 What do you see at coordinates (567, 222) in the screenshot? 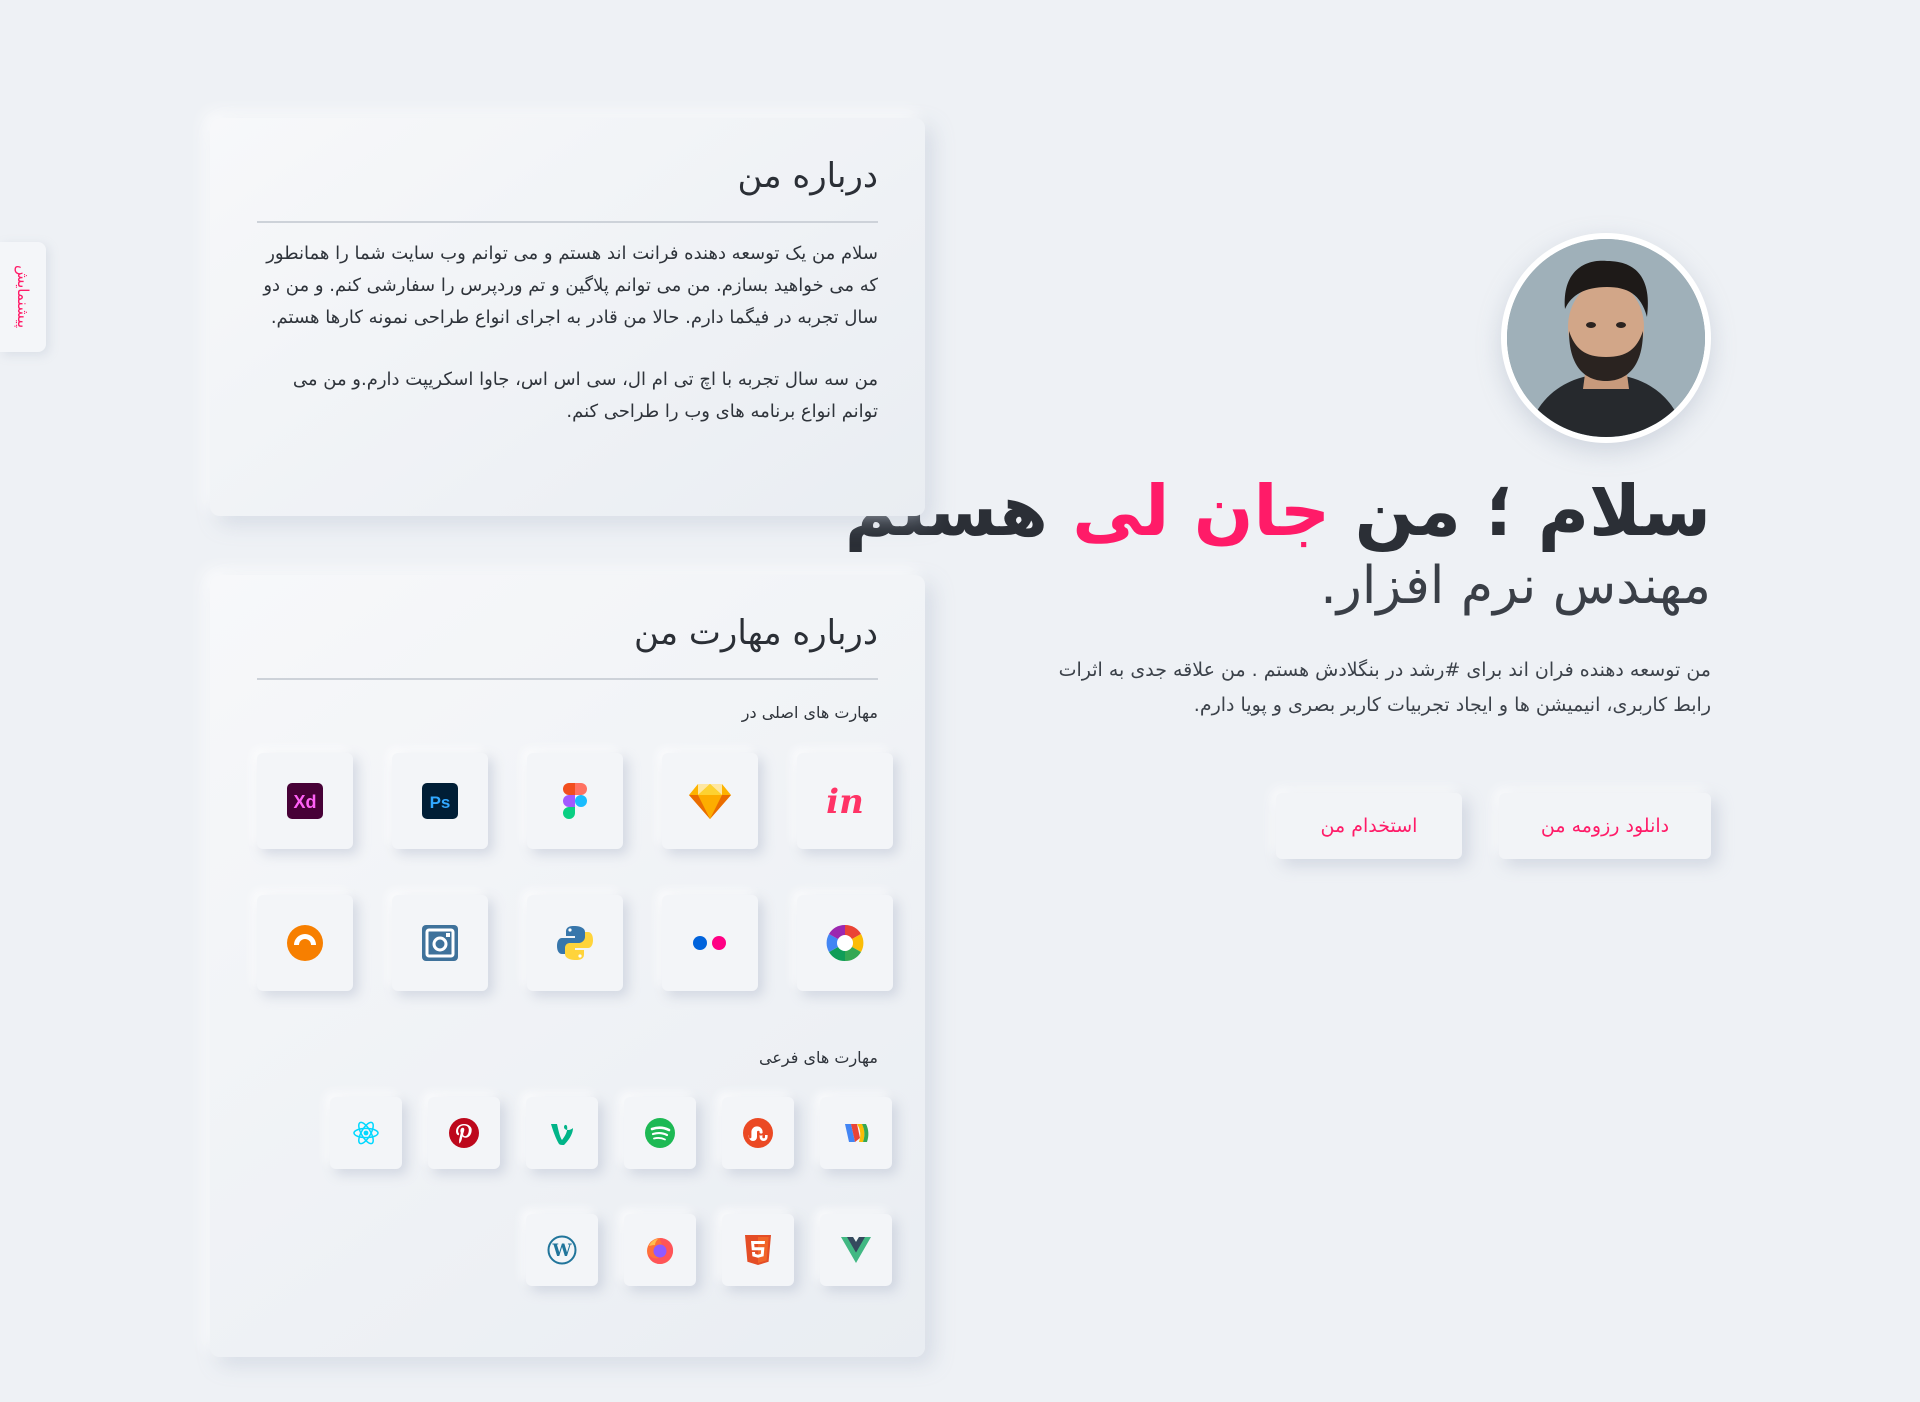
I see `about-divider` at bounding box center [567, 222].